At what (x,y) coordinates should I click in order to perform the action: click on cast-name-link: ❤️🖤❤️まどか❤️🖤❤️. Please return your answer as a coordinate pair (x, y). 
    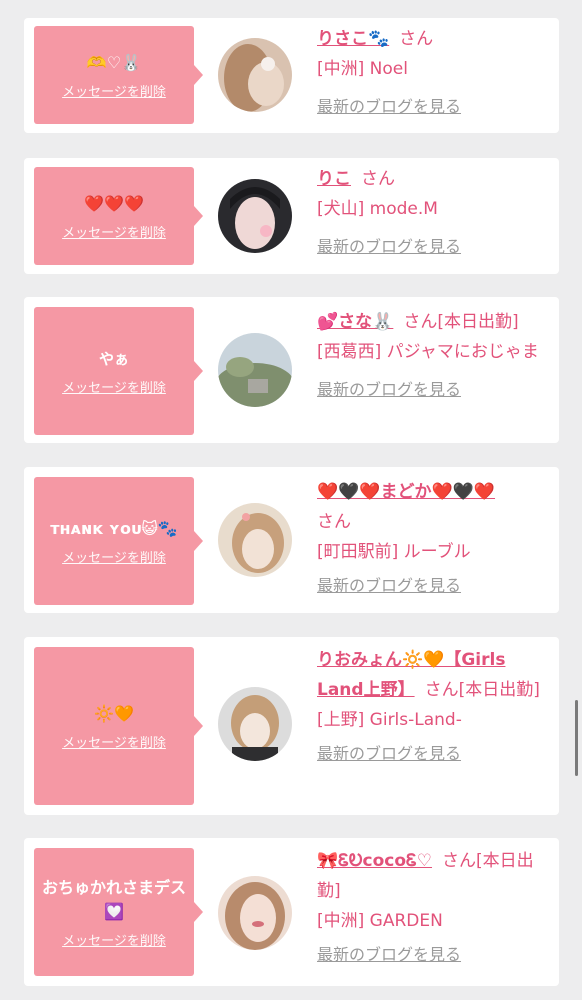
    Looking at the image, I should click on (406, 492).